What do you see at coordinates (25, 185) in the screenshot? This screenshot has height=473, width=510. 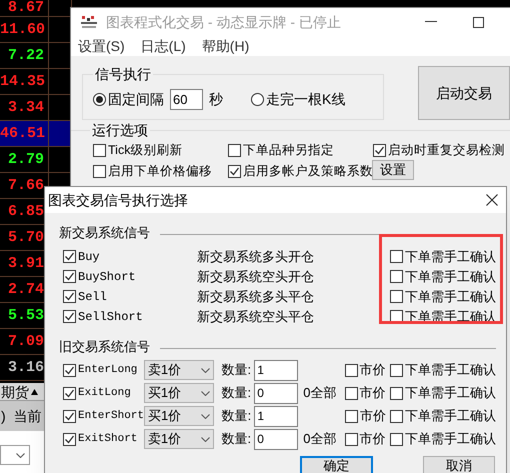 I see `price-value: 7.66` at bounding box center [25, 185].